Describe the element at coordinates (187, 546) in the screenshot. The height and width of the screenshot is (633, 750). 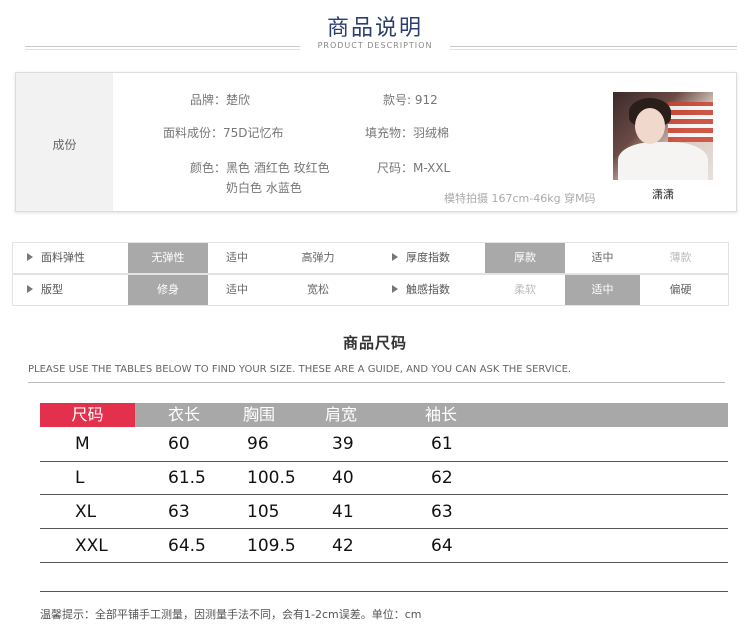
I see `length-cell: 64.5` at that location.